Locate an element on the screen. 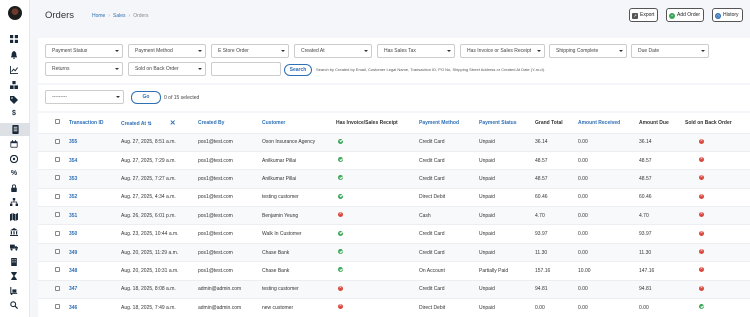 This screenshot has height=317, width=750. search-button: Search is located at coordinates (298, 70).